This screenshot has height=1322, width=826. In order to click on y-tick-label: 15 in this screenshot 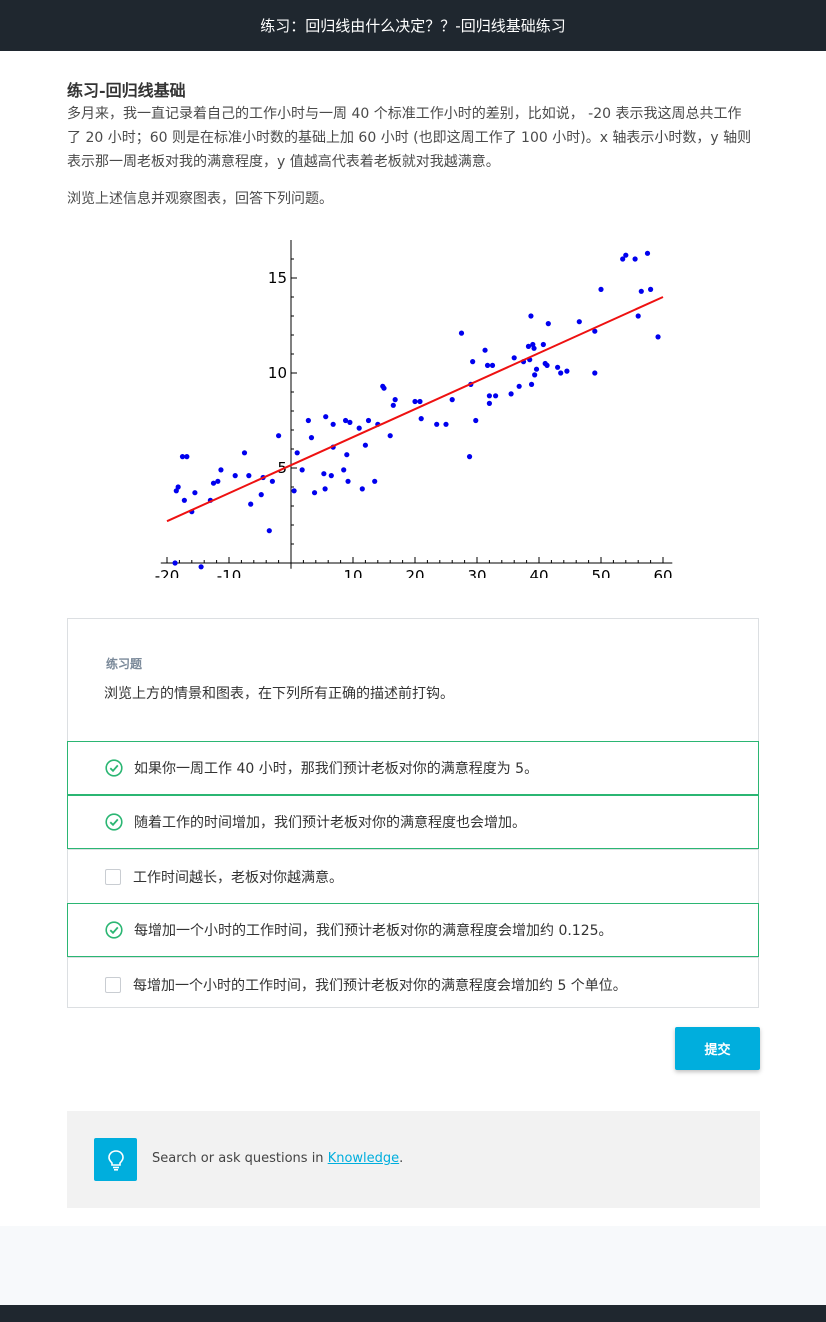, I will do `click(277, 278)`.